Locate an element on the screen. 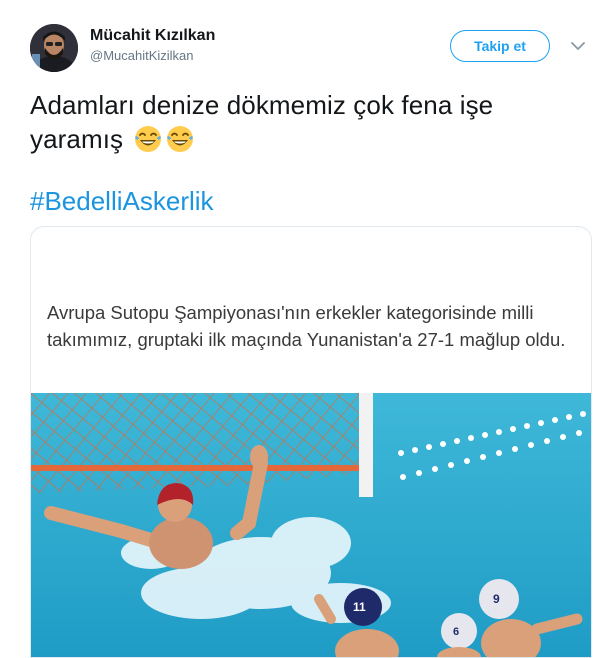 The height and width of the screenshot is (658, 616). cap-number: 6 is located at coordinates (456, 632).